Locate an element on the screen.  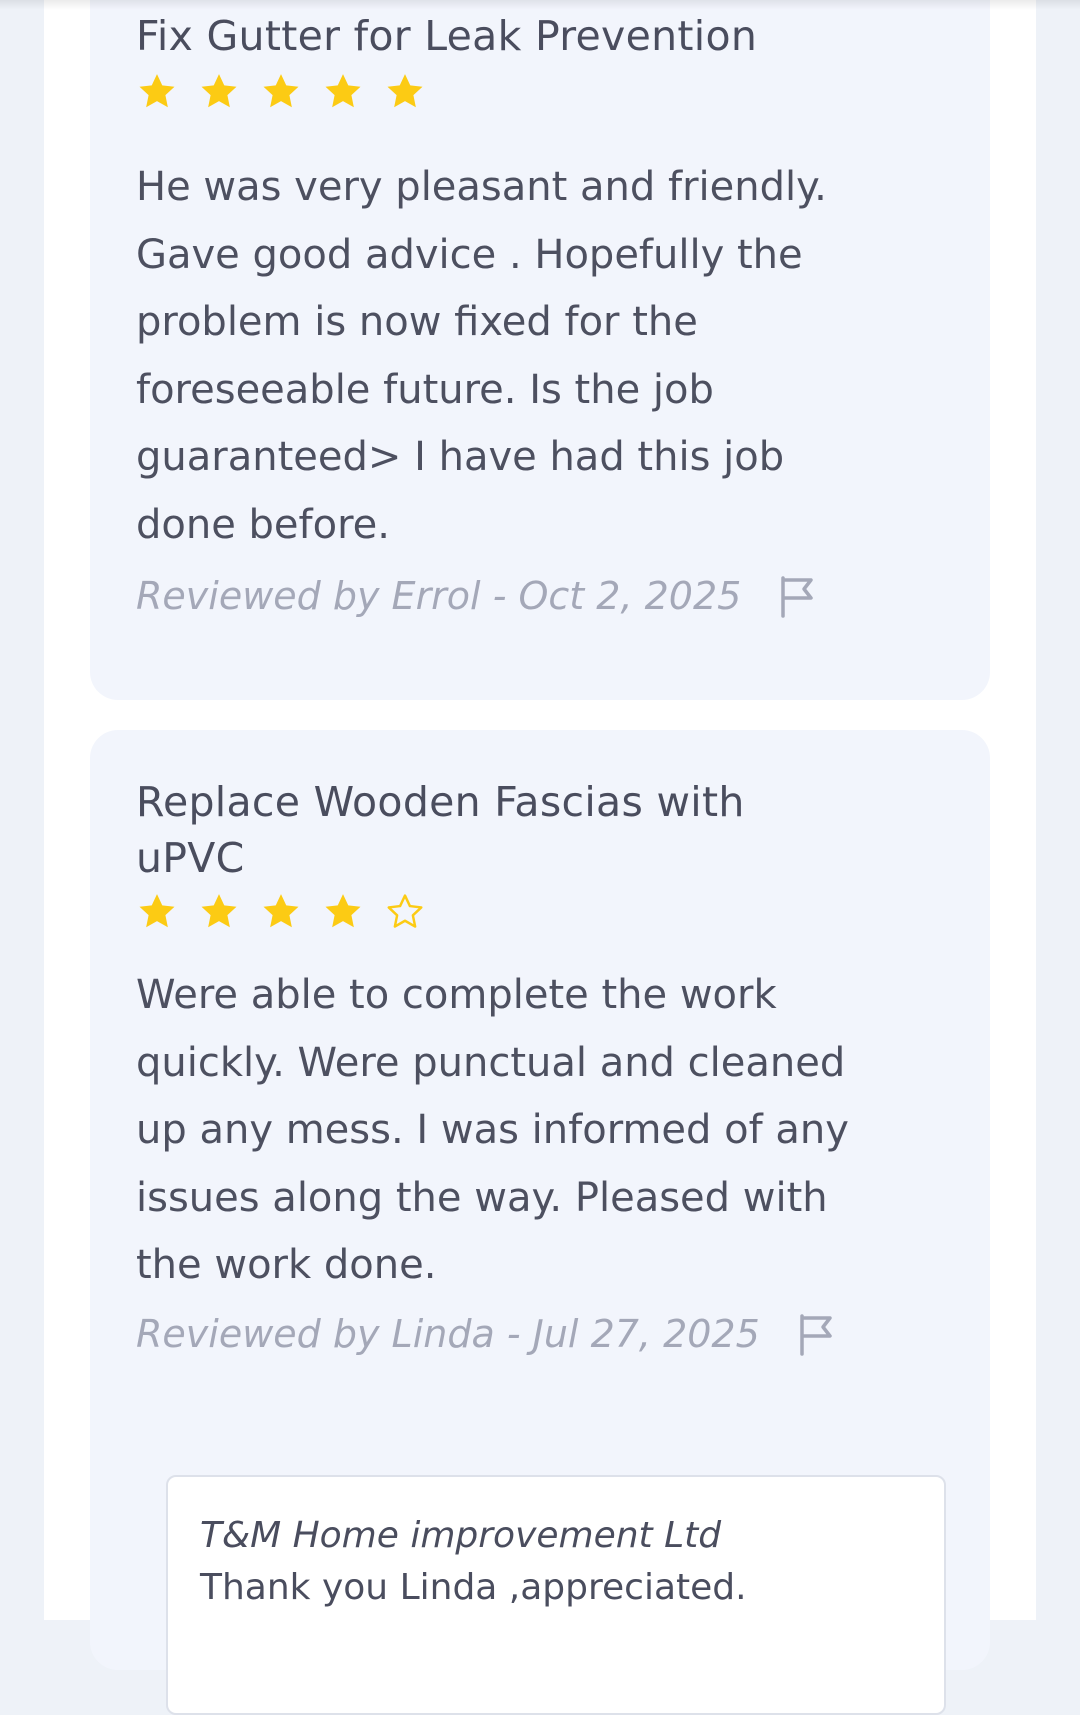
review-meta: Reviewed by Linda - Jul 27, 2025 is located at coordinates (486, 1334).